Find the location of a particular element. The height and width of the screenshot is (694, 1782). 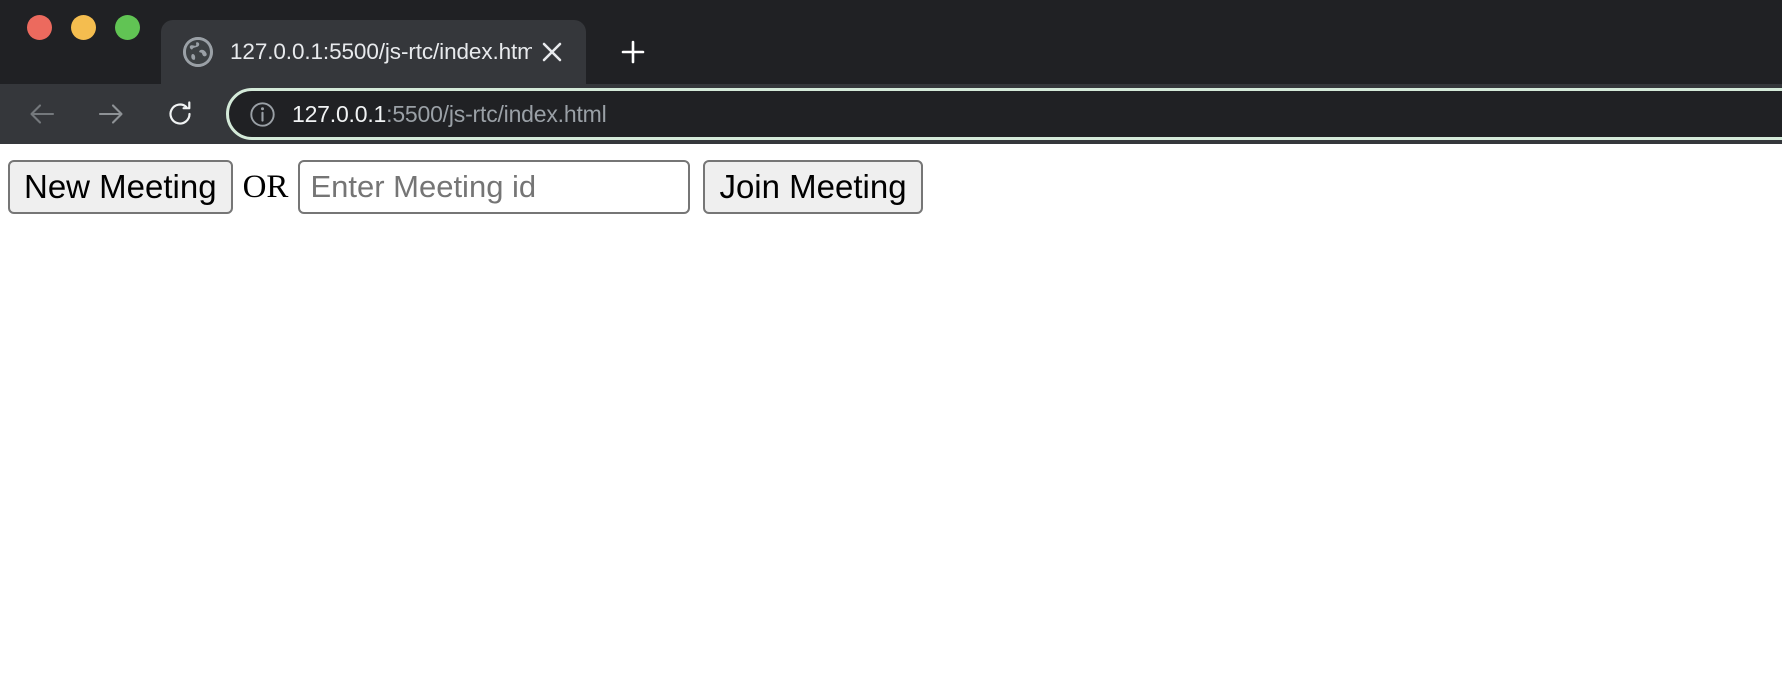

or-separator-label: OR is located at coordinates (265, 186).